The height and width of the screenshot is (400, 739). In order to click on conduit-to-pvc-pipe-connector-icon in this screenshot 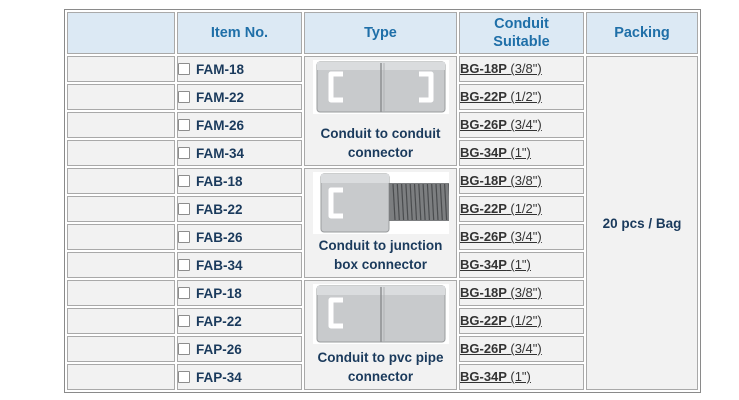, I will do `click(380, 314)`.